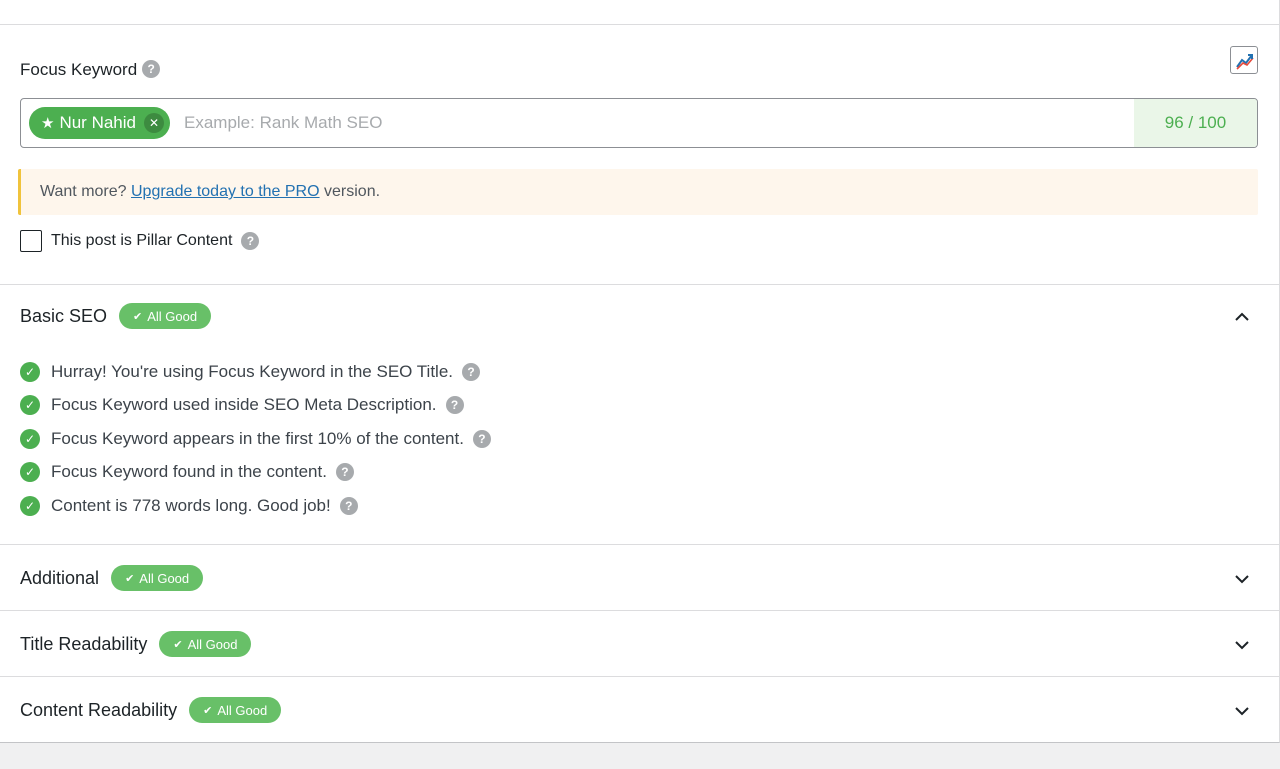  I want to click on remove-keyword-icon: ✕, so click(154, 123).